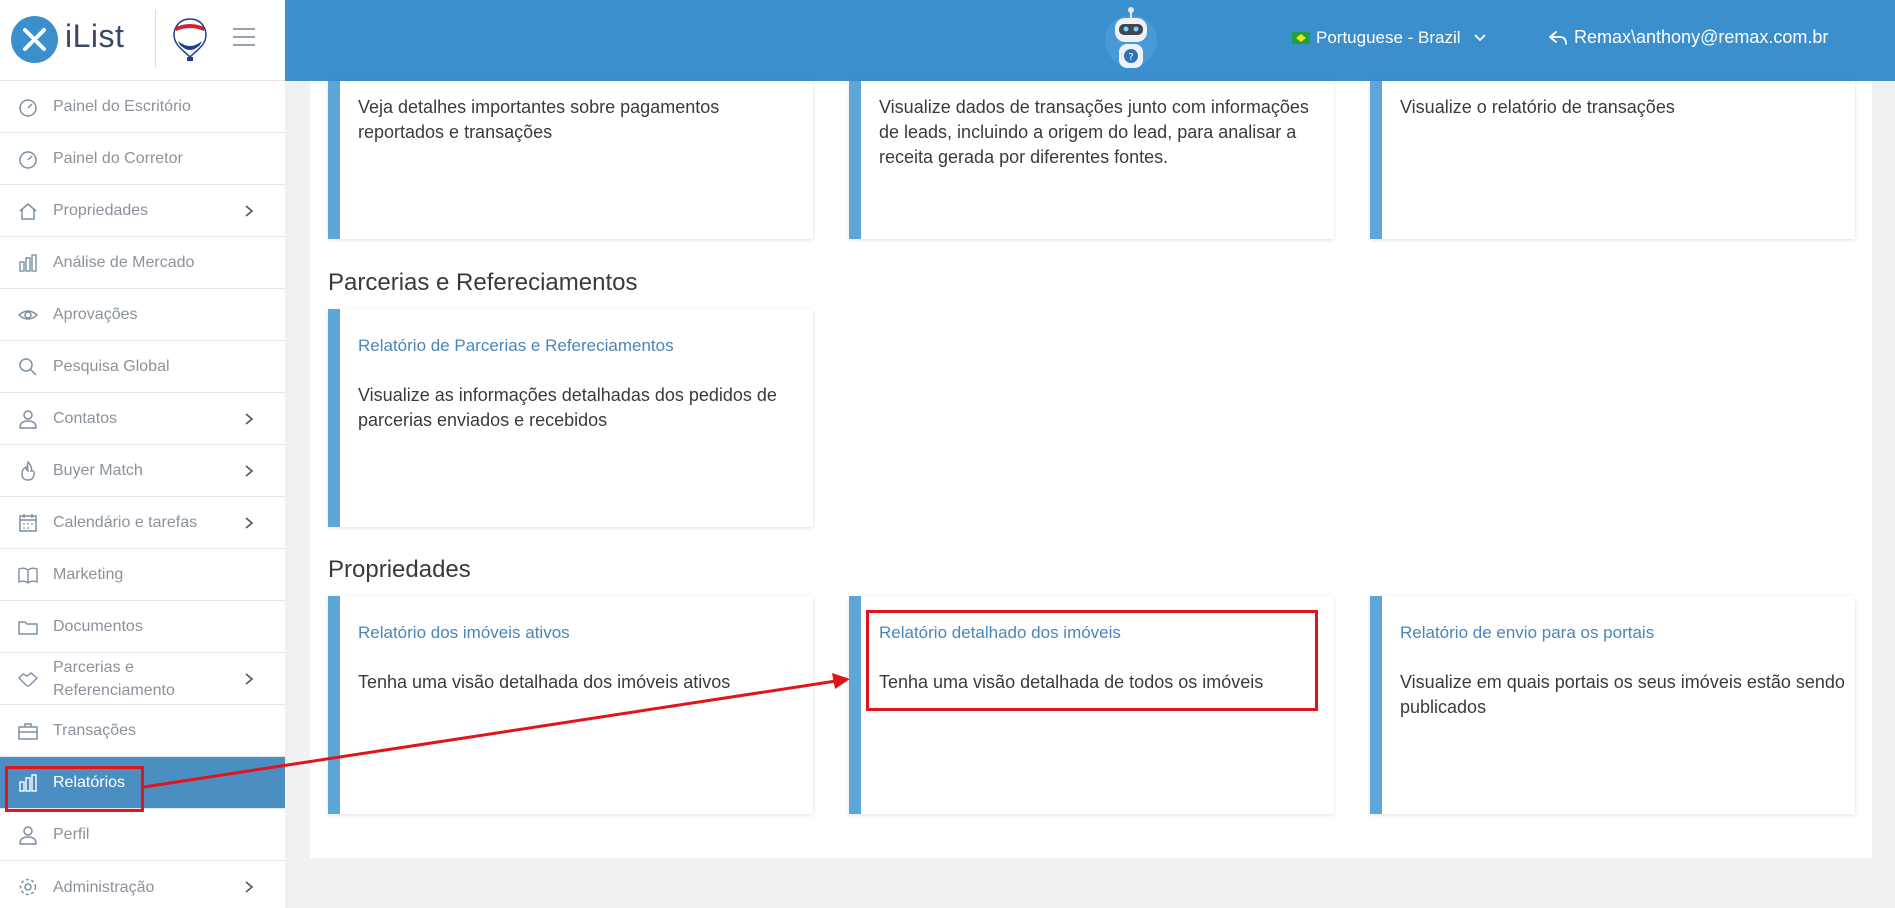 The width and height of the screenshot is (1895, 908). I want to click on logo-area: iList, so click(142, 40).